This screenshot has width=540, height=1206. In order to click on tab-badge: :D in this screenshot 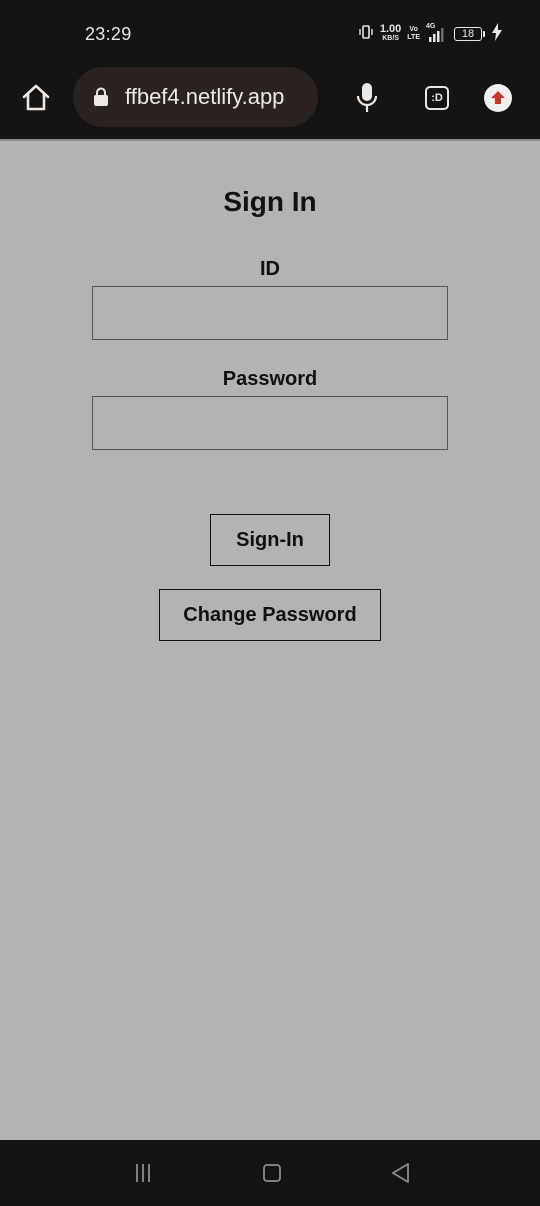, I will do `click(437, 98)`.